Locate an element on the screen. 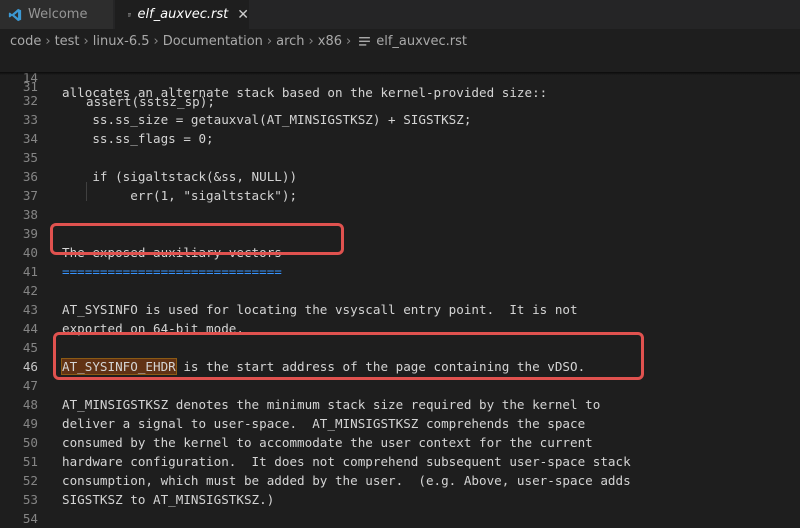  line-number: 47 is located at coordinates (19, 385).